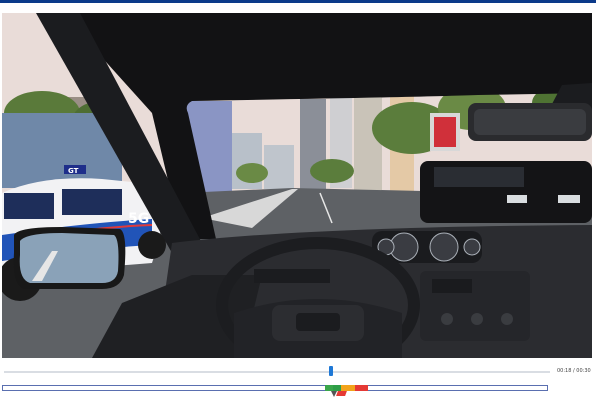  I want to click on event-timeline, so click(275, 388).